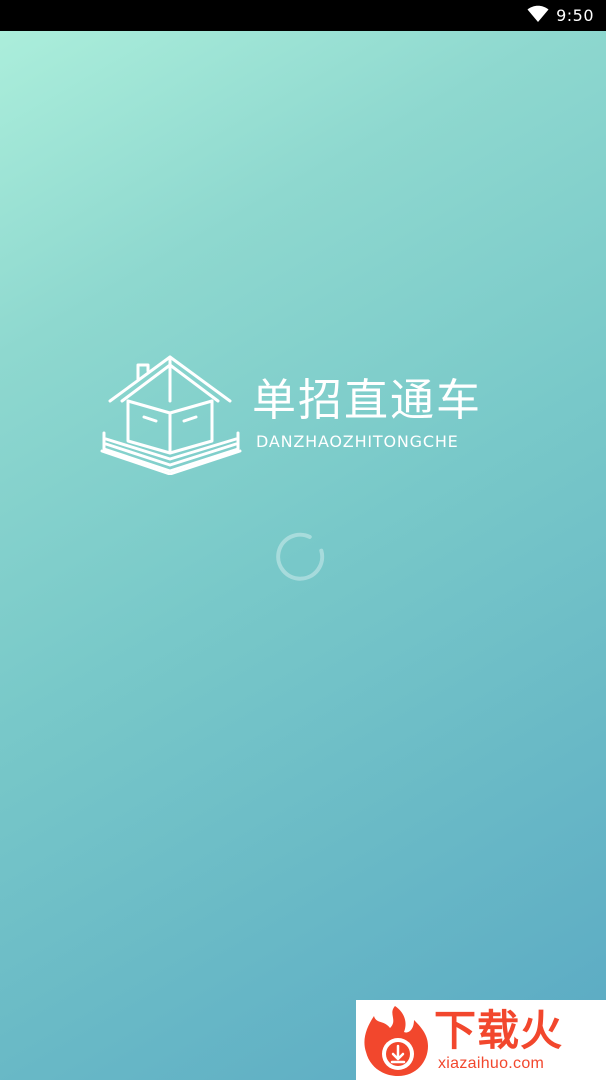 The image size is (606, 1080). I want to click on spinner-icon, so click(300, 556).